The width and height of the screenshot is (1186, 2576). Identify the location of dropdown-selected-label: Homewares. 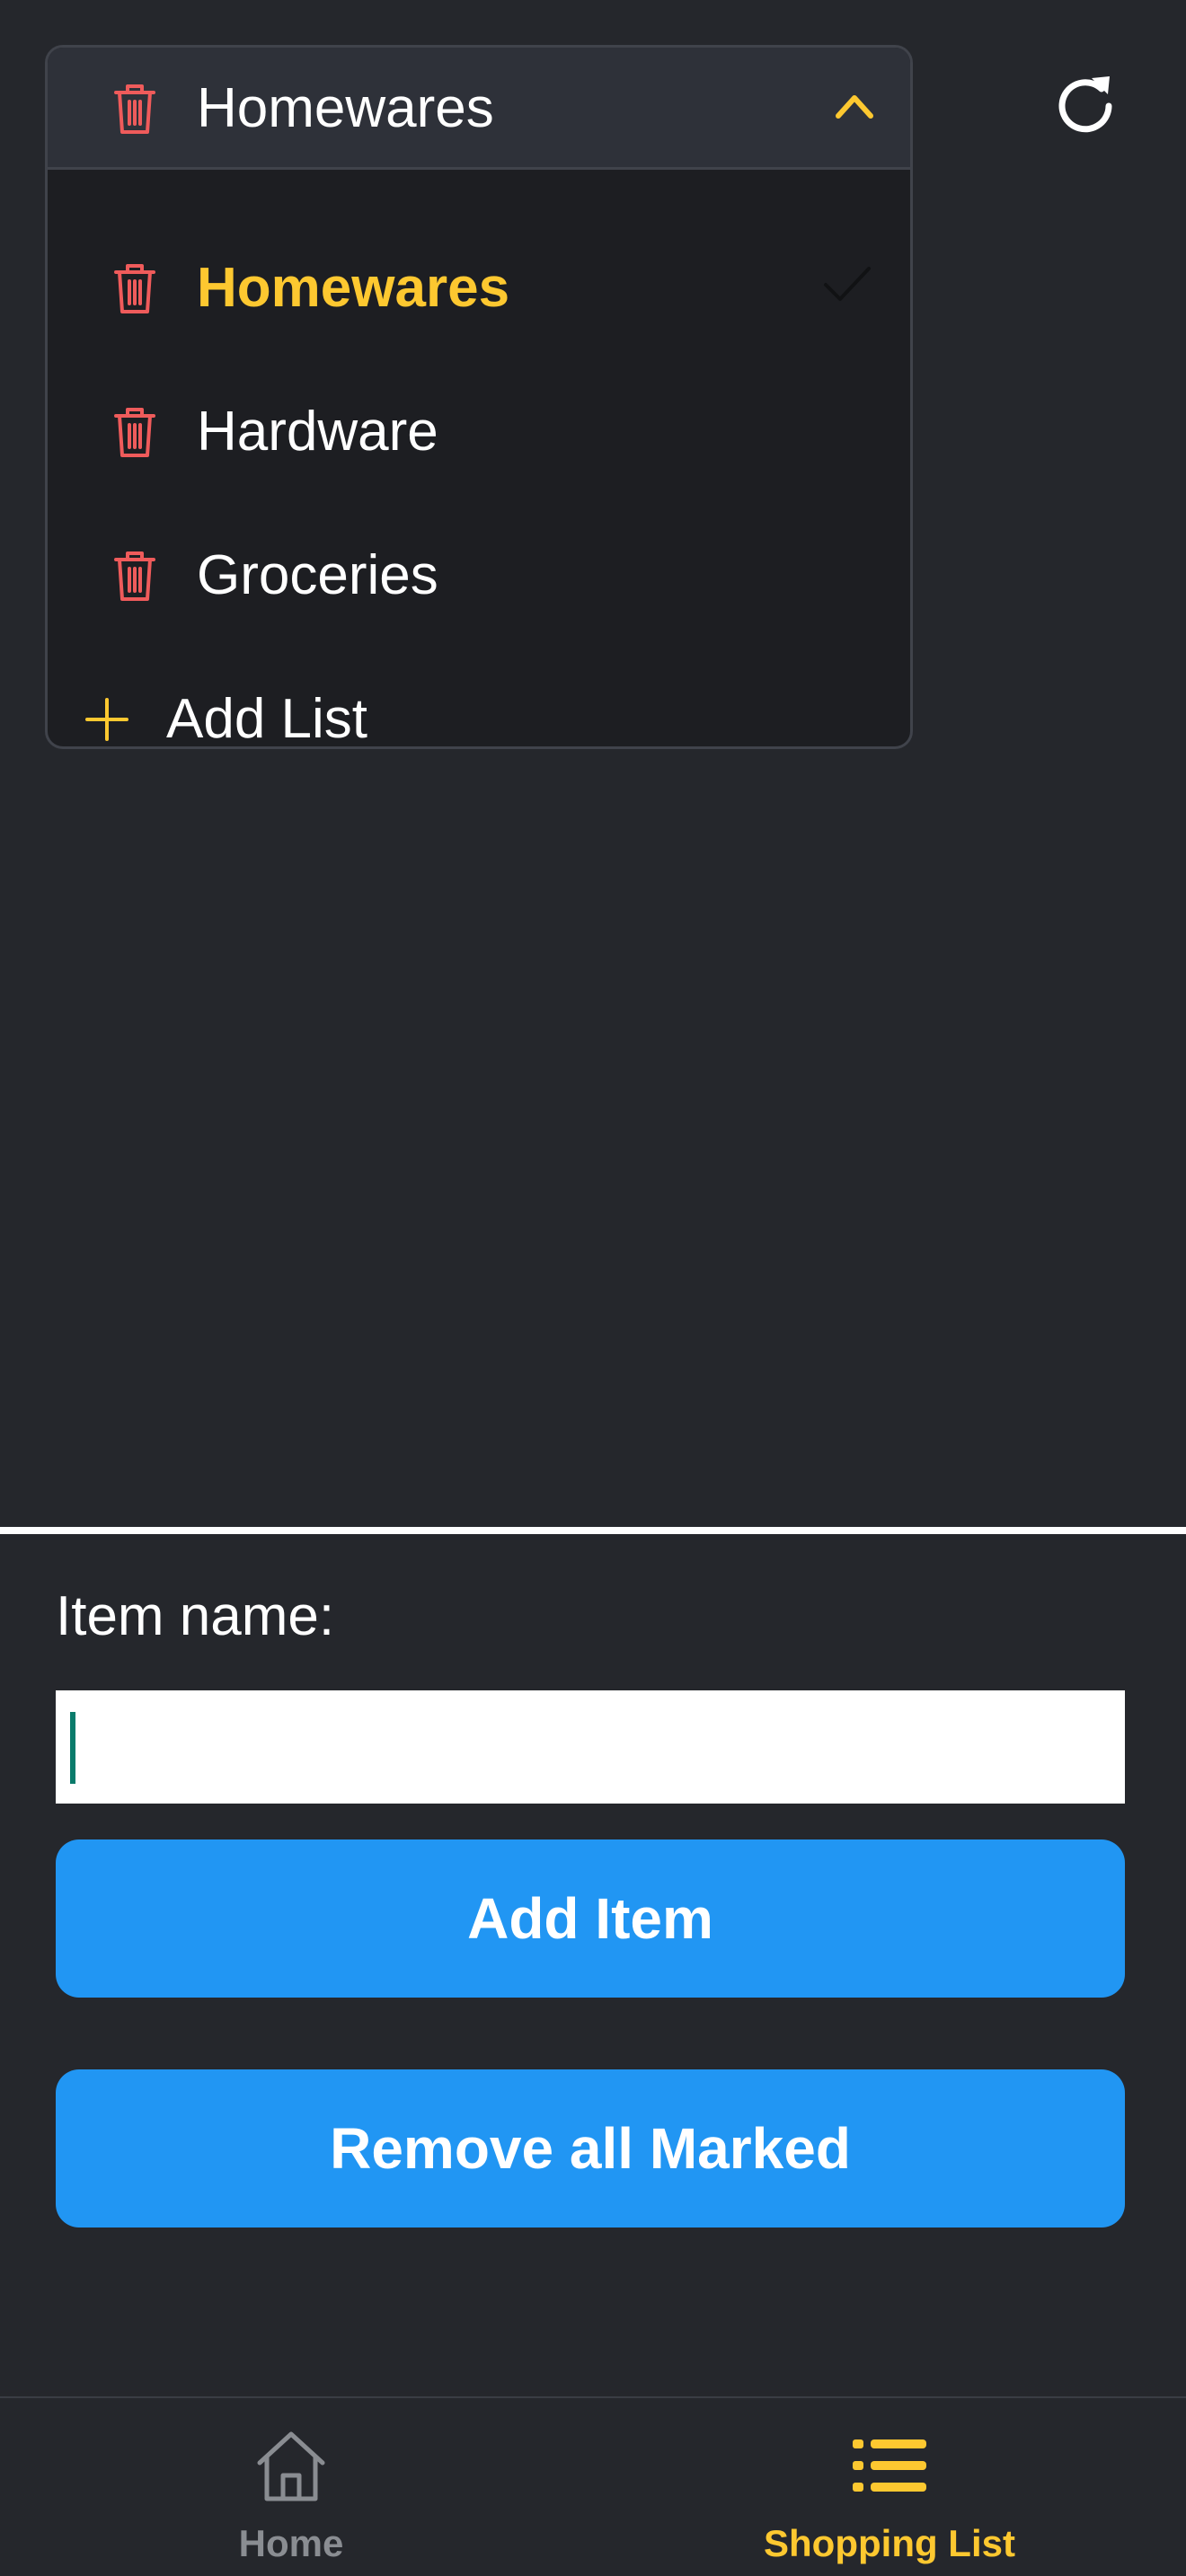
(345, 108).